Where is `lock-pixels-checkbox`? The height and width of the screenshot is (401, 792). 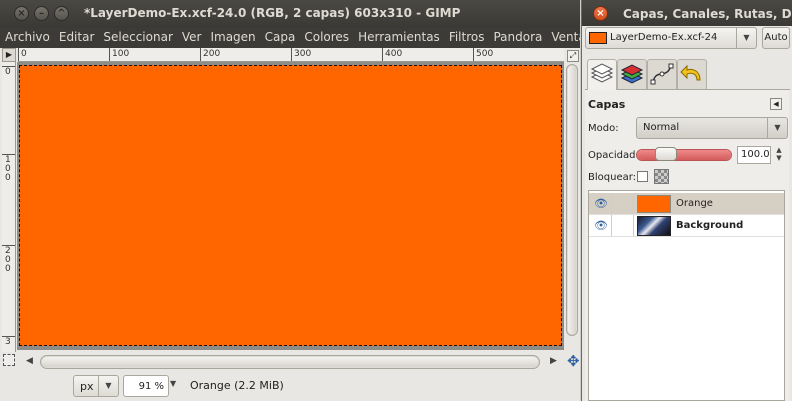 lock-pixels-checkbox is located at coordinates (642, 176).